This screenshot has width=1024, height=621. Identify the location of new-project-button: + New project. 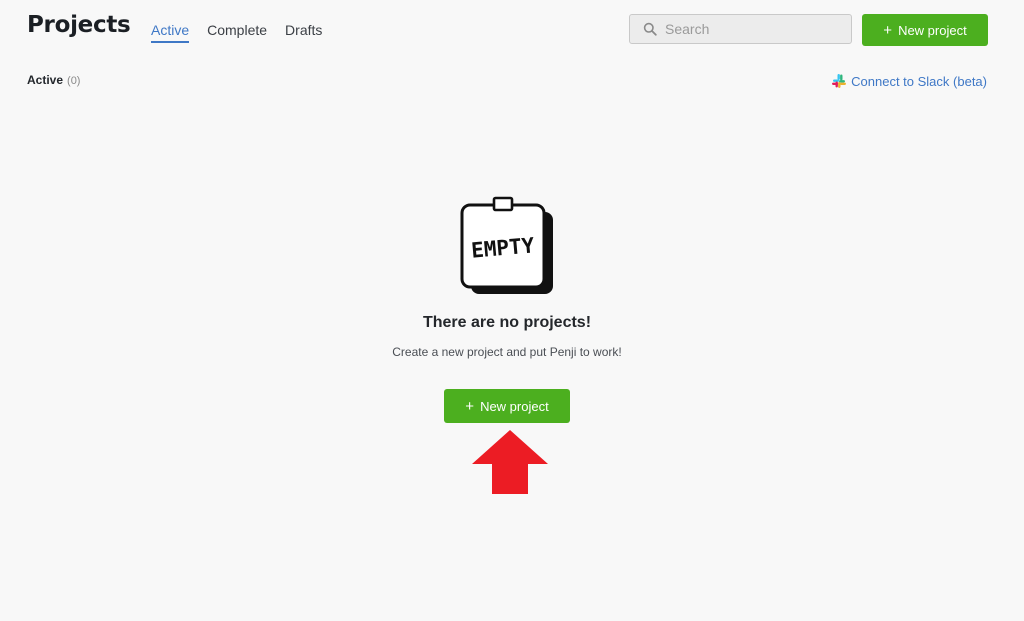
(507, 406).